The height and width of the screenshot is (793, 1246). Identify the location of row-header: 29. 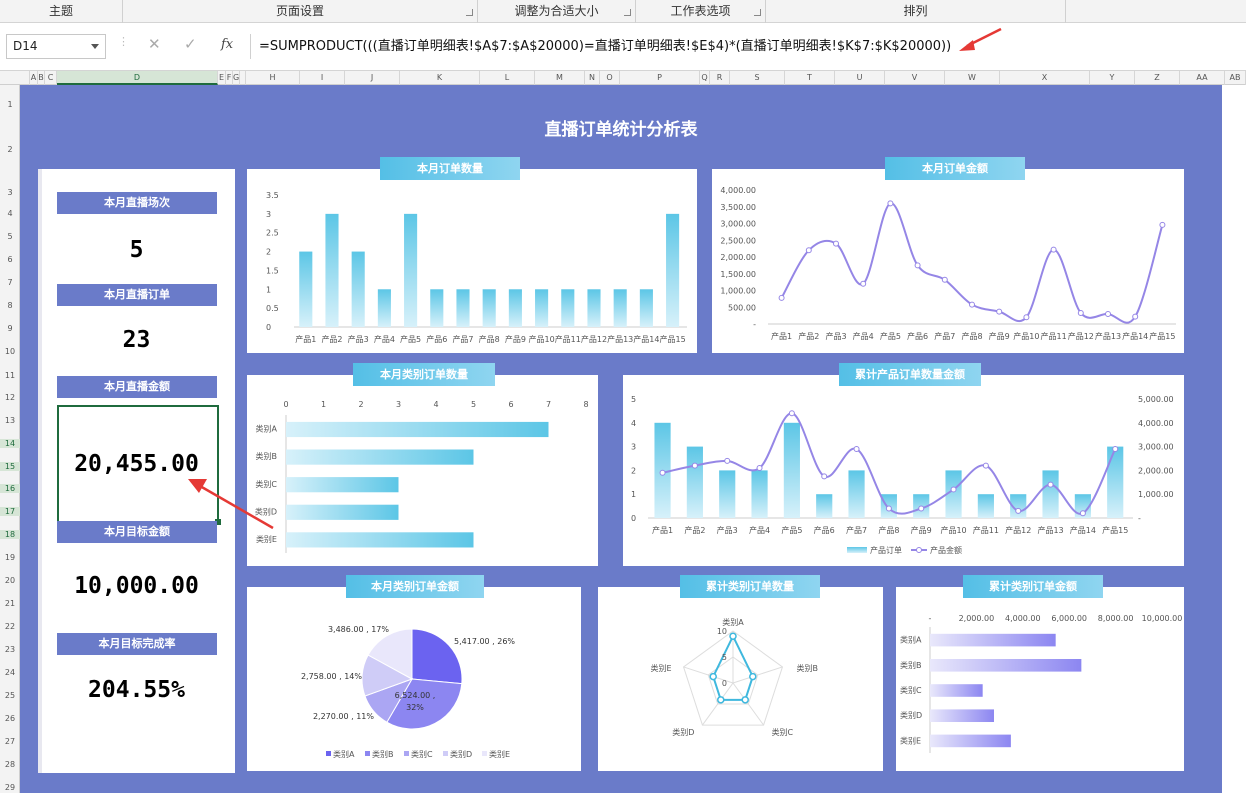
(10, 787).